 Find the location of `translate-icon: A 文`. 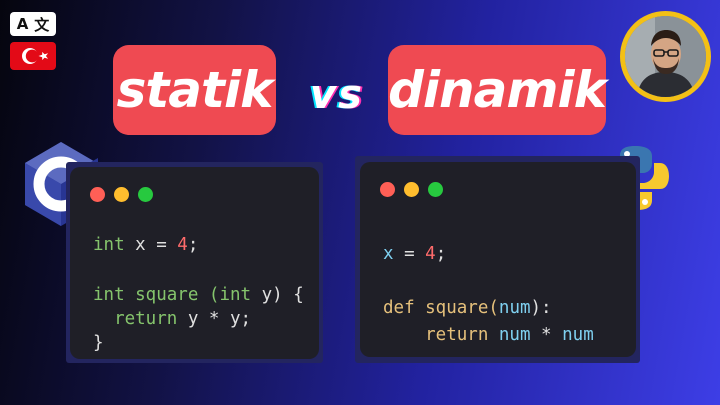

translate-icon: A 文 is located at coordinates (33, 24).